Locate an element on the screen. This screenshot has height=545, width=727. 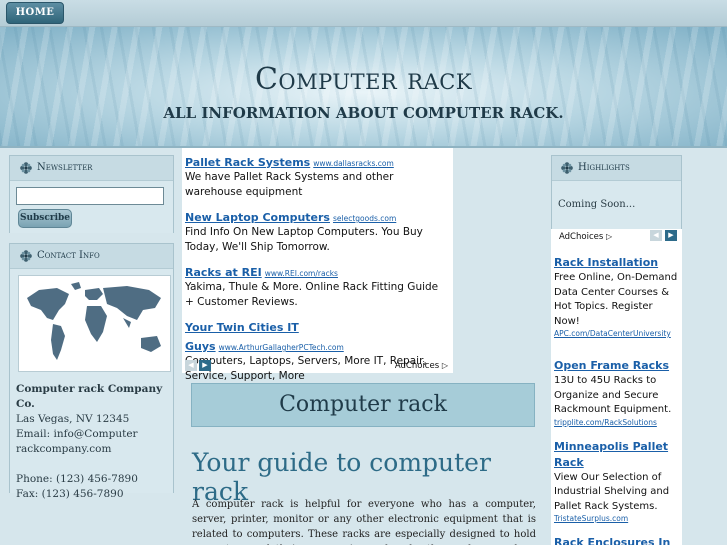
ad-url: APC.com/DataCenterUniversity is located at coordinates (616, 333).